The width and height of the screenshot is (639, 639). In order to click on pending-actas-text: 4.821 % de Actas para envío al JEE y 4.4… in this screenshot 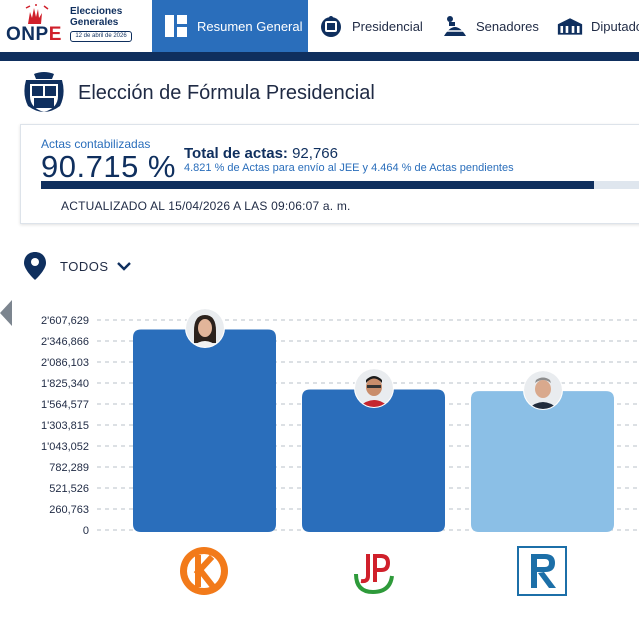, I will do `click(349, 168)`.